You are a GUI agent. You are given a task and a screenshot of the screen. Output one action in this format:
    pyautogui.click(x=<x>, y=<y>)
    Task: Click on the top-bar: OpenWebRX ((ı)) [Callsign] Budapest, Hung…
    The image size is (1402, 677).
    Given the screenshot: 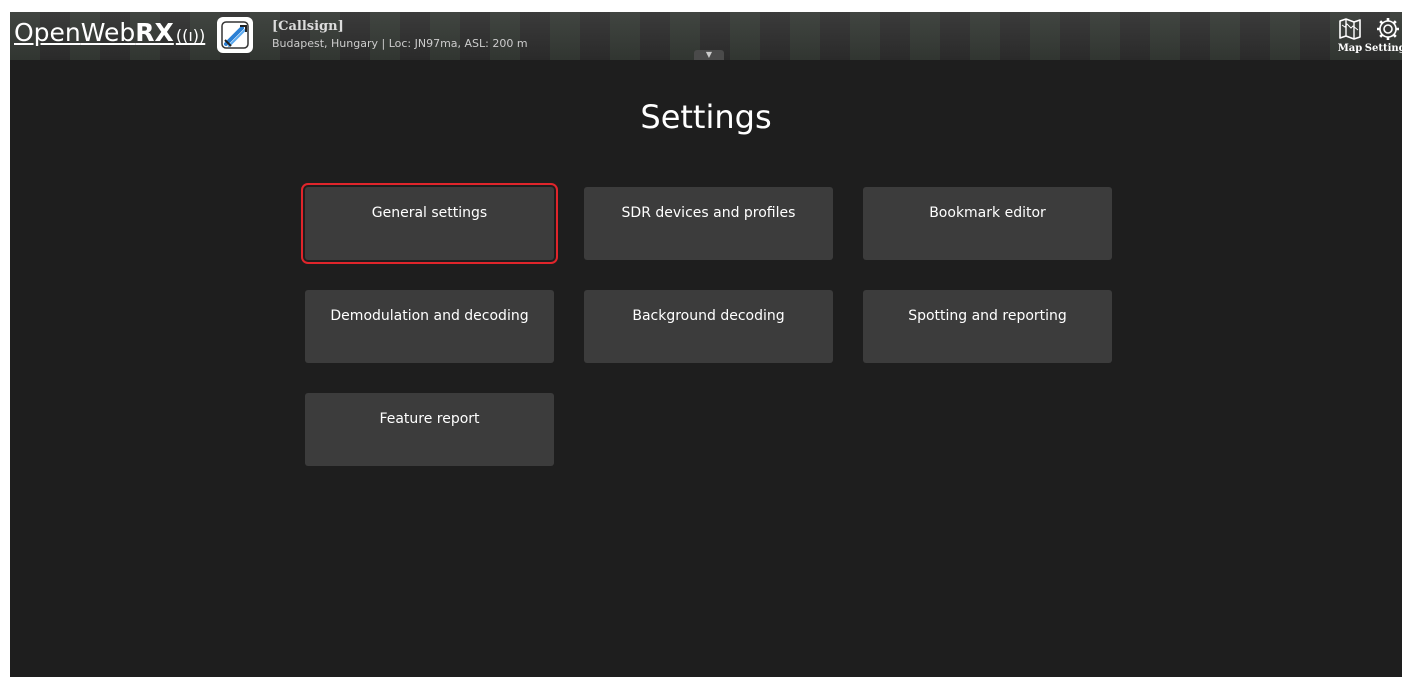 What is the action you would take?
    pyautogui.click(x=706, y=36)
    